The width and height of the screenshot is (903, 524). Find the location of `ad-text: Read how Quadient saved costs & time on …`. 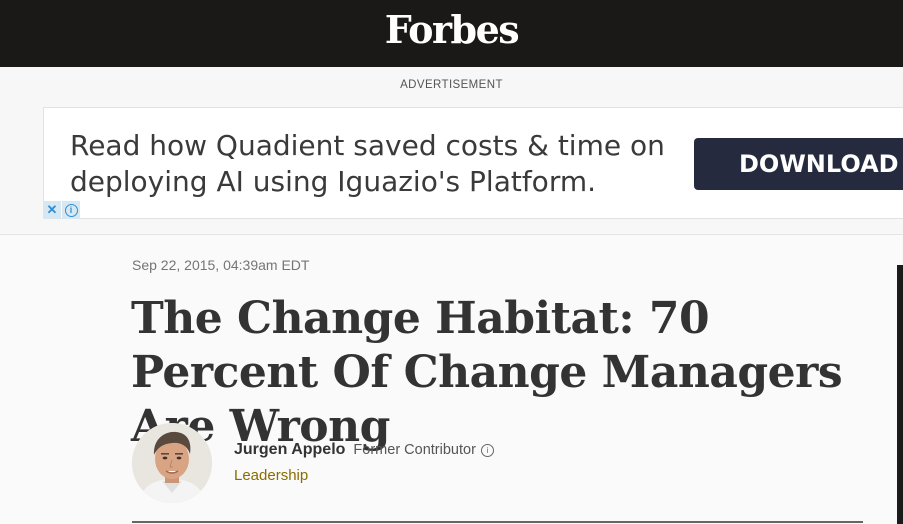

ad-text: Read how Quadient saved costs & time on … is located at coordinates (370, 164).